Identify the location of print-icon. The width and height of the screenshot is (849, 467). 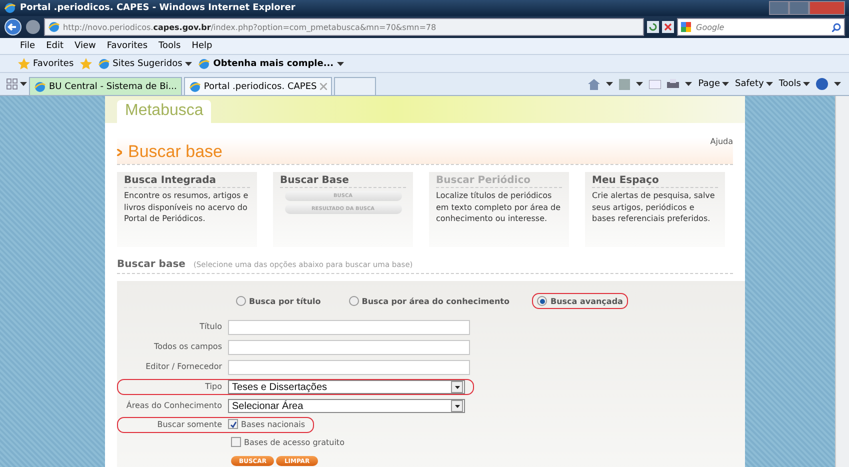
(673, 84).